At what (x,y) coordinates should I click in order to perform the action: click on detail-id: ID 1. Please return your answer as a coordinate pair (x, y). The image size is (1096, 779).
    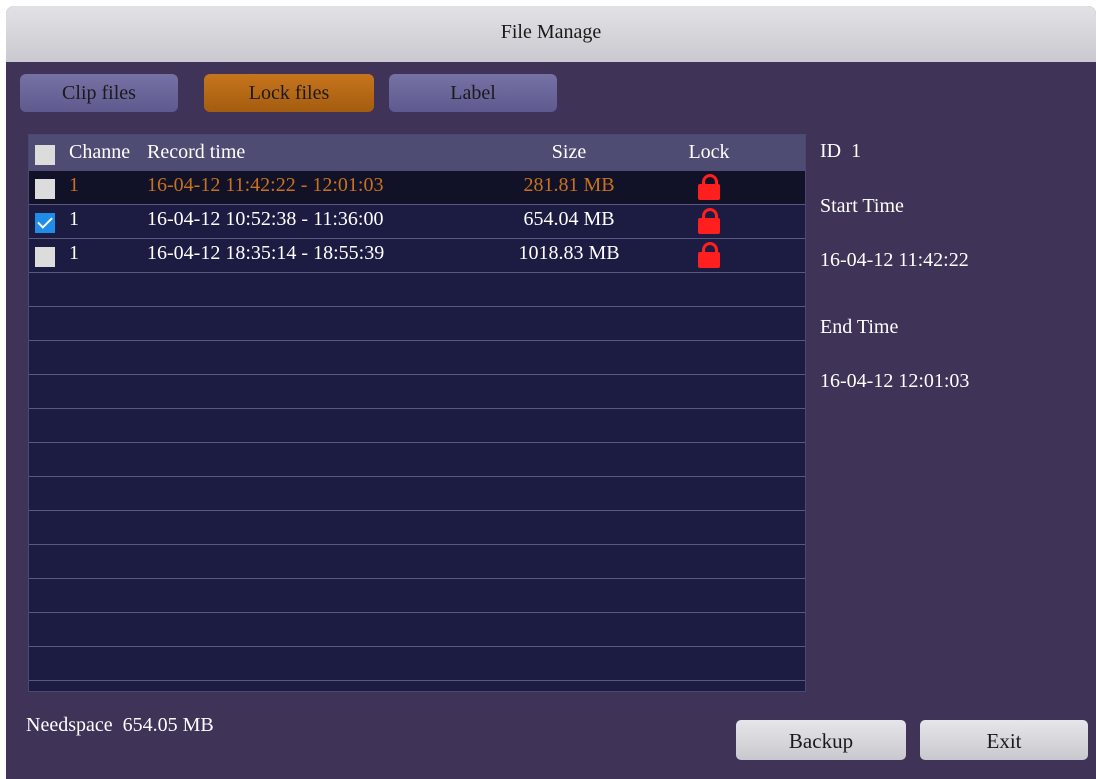
    Looking at the image, I should click on (840, 151).